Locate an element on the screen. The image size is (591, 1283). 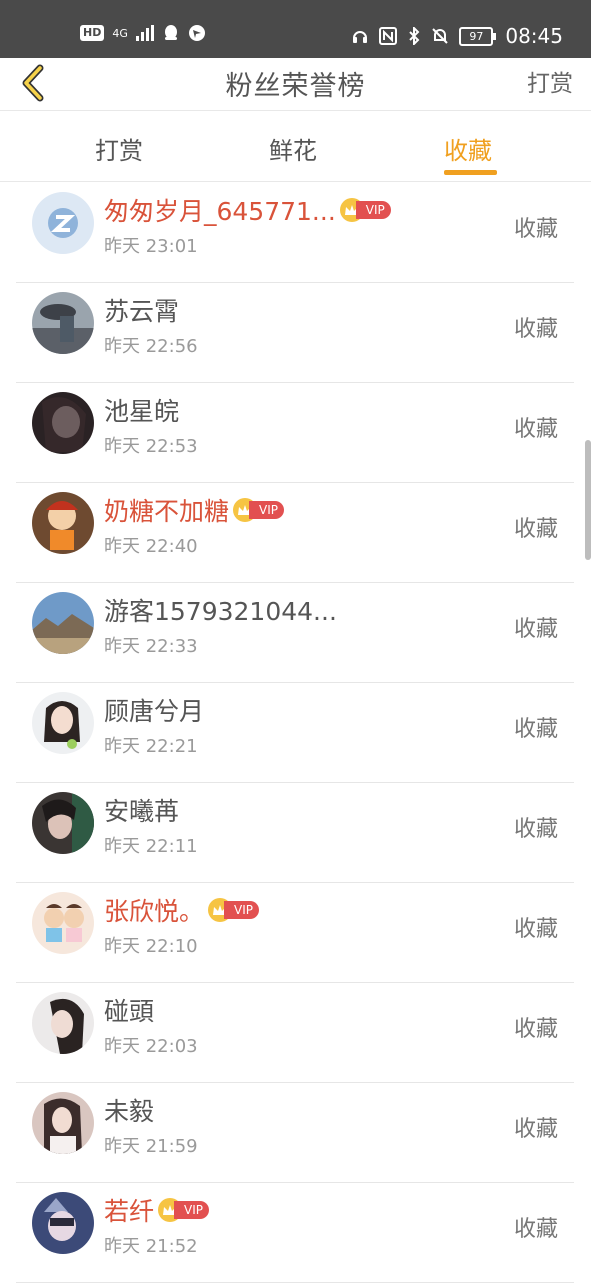
list-item: 未毅 昨天 21:59 收藏 is located at coordinates (295, 1132).